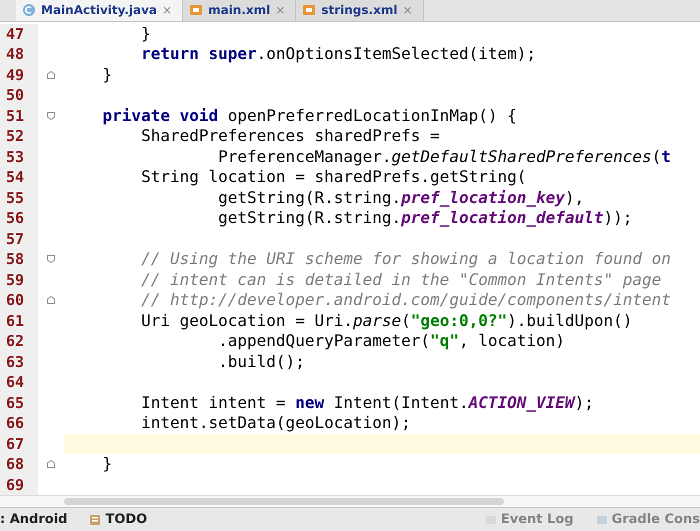 This screenshot has height=531, width=700. I want to click on scrollbar, so click(284, 502).